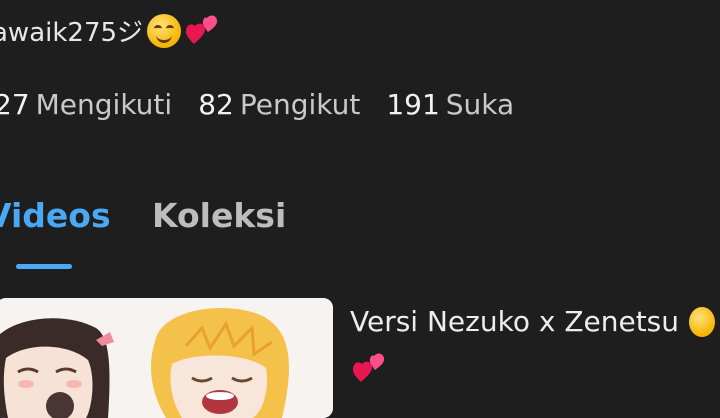 This screenshot has width=720, height=418. Describe the element at coordinates (104, 104) in the screenshot. I see `stat-following-label: Mengikuti` at that location.